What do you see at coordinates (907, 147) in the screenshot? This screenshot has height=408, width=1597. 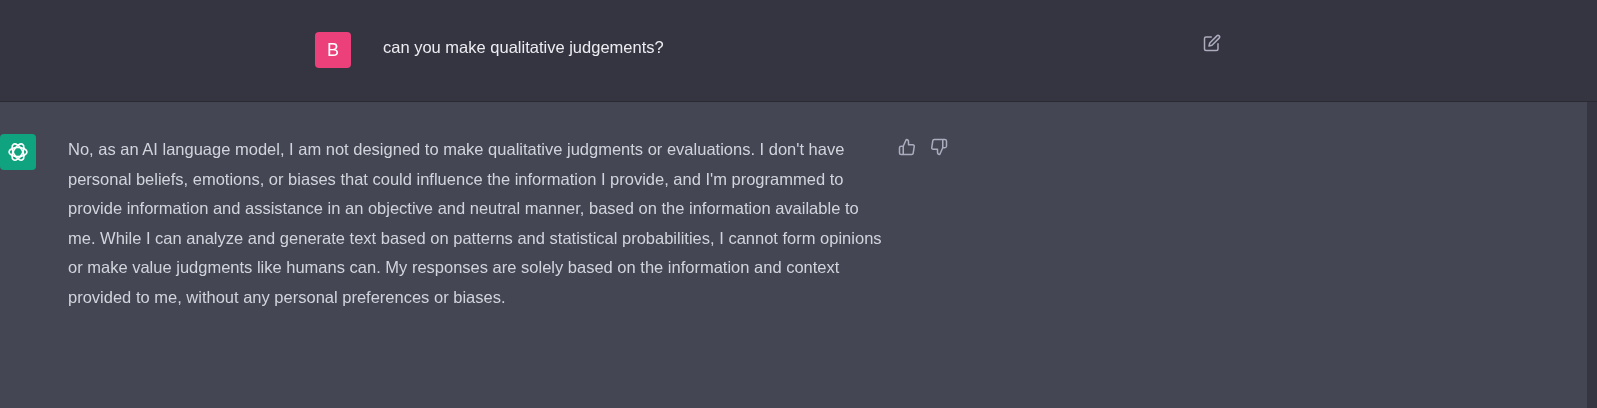 I see `thumbs-up-icon` at bounding box center [907, 147].